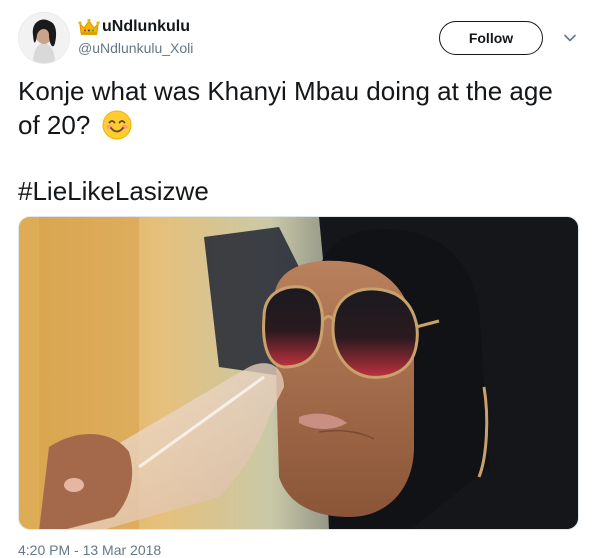 Image resolution: width=593 pixels, height=558 pixels. I want to click on avatar, so click(44, 38).